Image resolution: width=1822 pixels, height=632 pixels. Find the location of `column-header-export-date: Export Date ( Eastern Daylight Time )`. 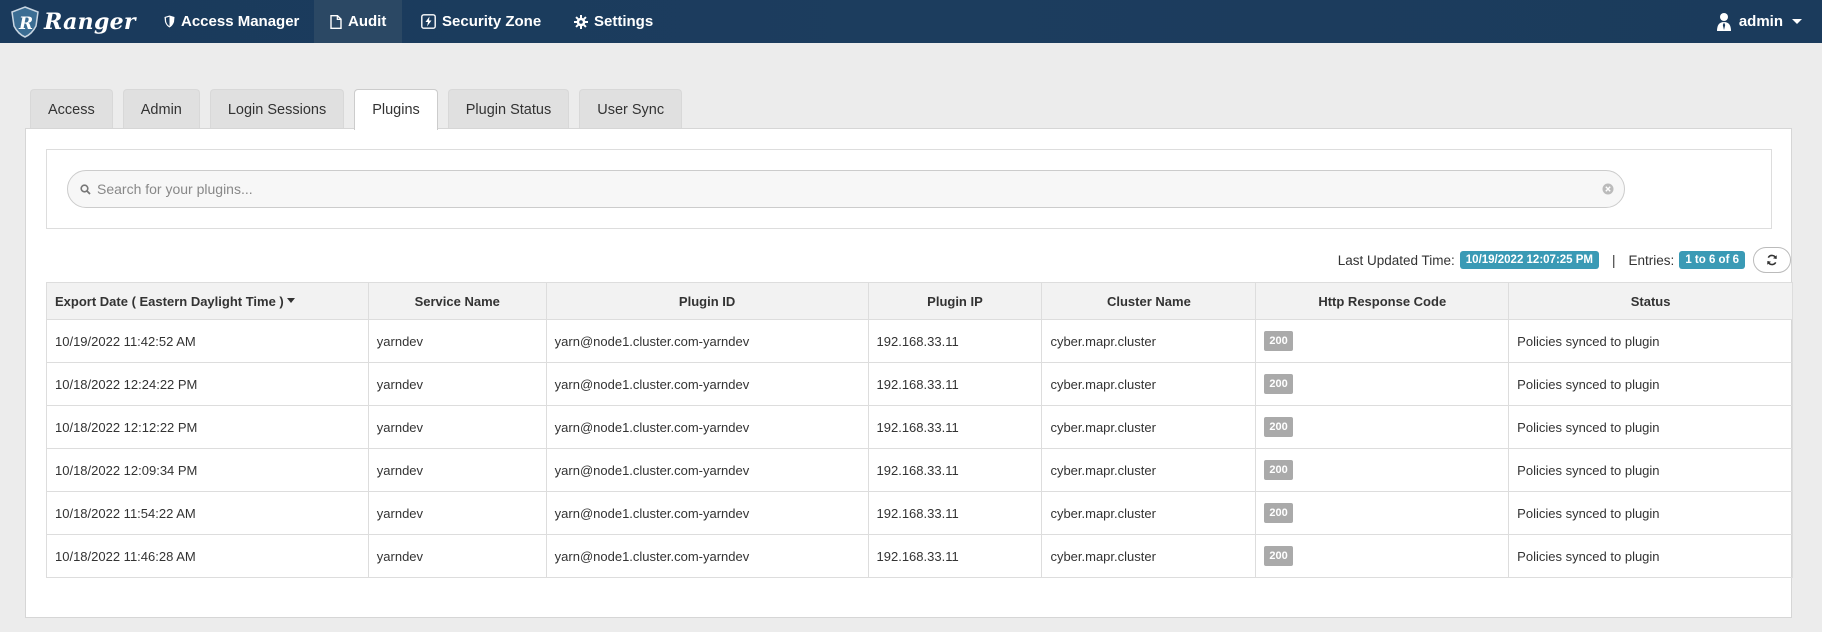

column-header-export-date: Export Date ( Eastern Daylight Time ) is located at coordinates (207, 301).